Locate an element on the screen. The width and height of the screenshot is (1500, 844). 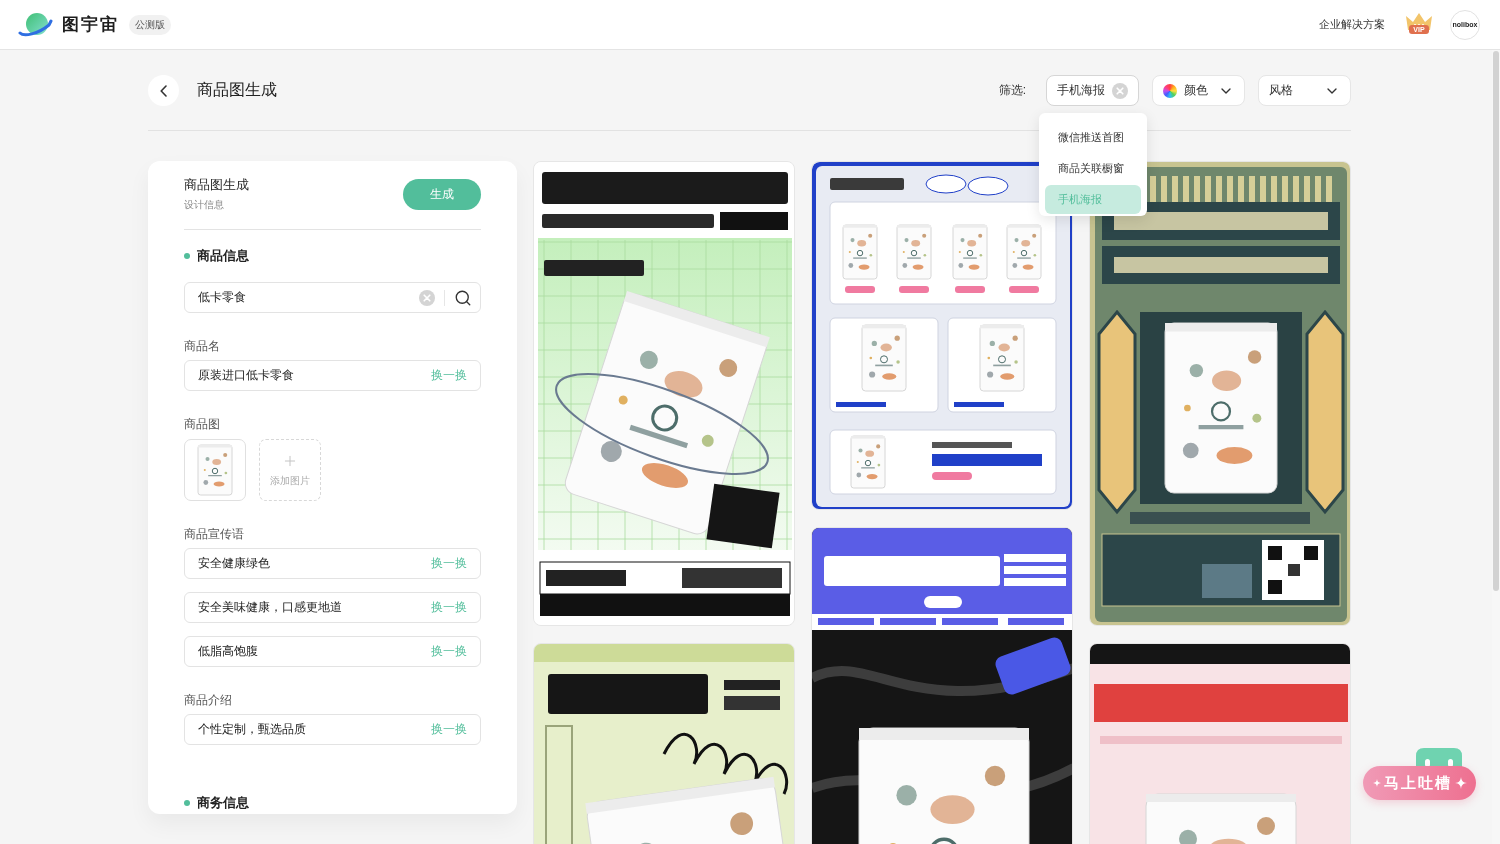
chevron-left-icon is located at coordinates (163, 90).